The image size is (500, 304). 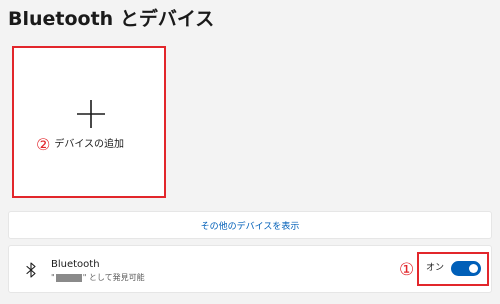 I want to click on bluetooth-subtitle-prefix: ", so click(x=53, y=277).